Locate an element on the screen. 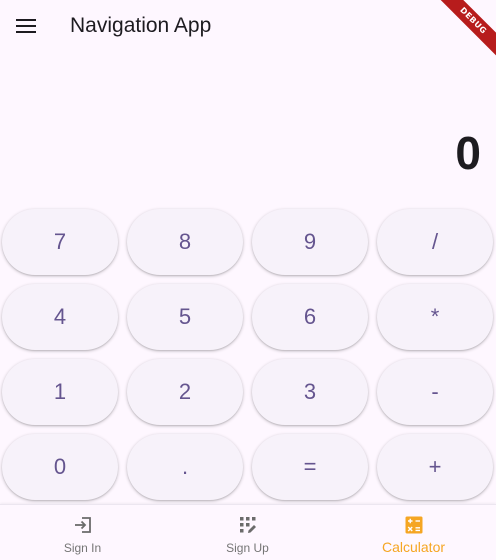  nav-item-sign-in: Sign In is located at coordinates (82, 532).